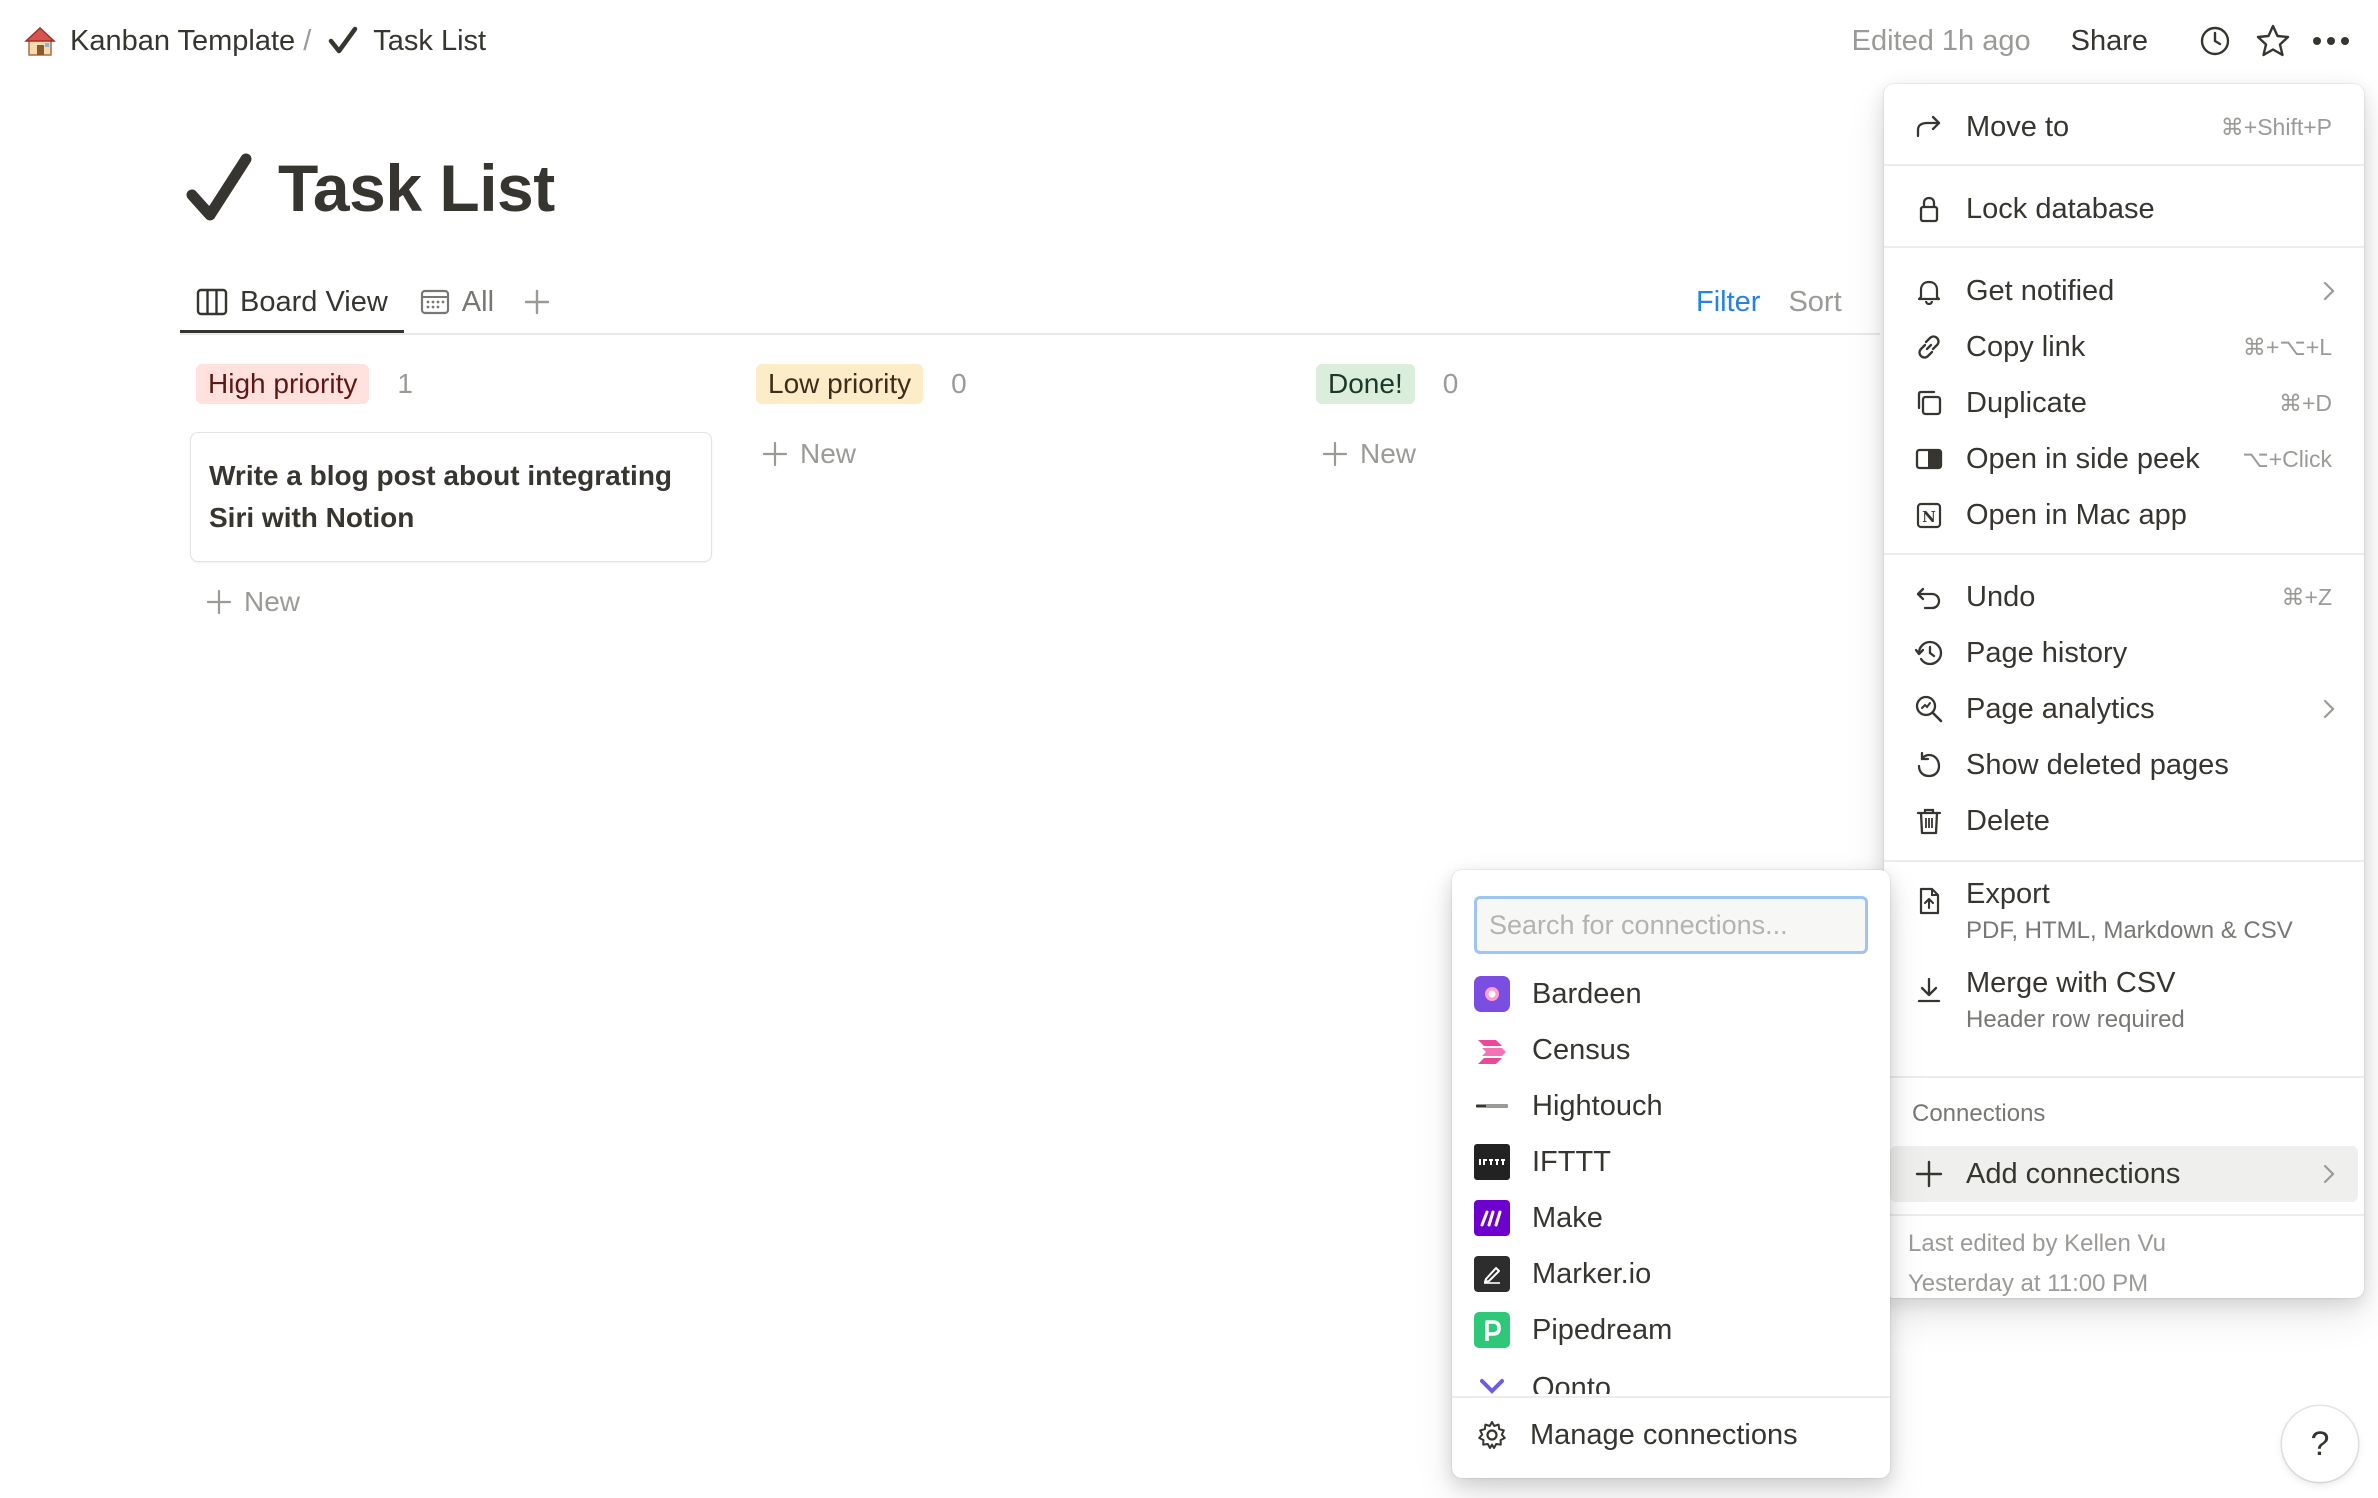  What do you see at coordinates (2124, 291) in the screenshot?
I see `menu-item-get-notified: Get notified` at bounding box center [2124, 291].